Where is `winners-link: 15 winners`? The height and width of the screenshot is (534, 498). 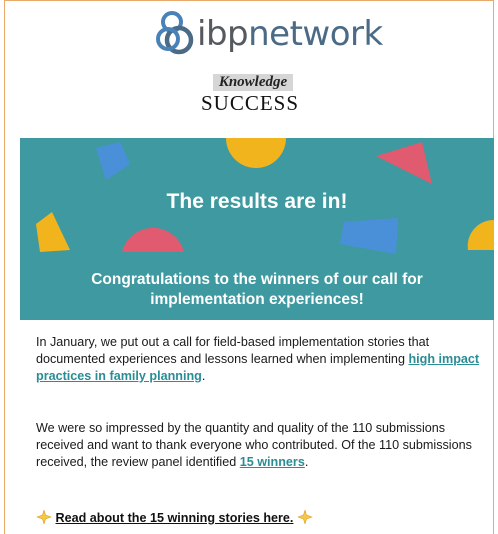
winners-link: 15 winners is located at coordinates (272, 462).